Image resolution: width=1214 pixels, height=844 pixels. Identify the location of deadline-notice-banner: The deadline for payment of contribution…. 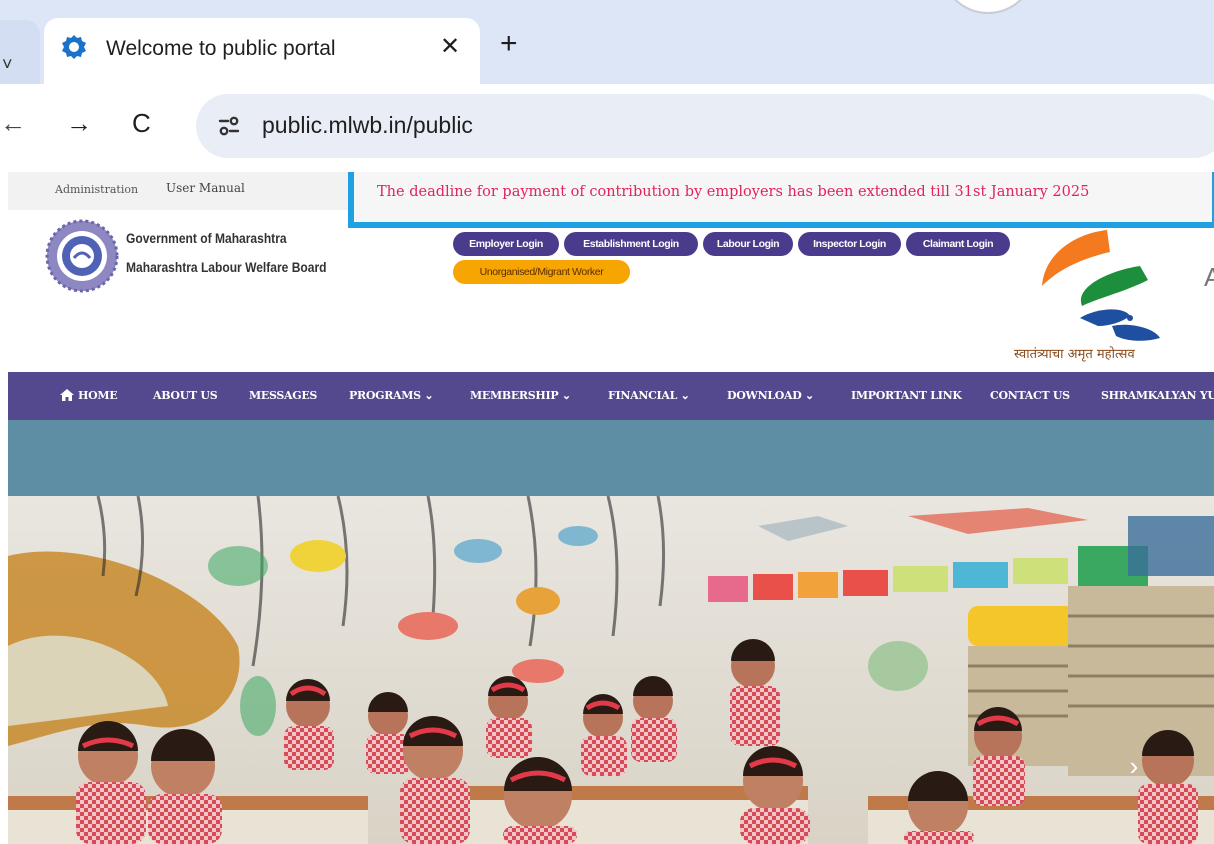
(781, 200).